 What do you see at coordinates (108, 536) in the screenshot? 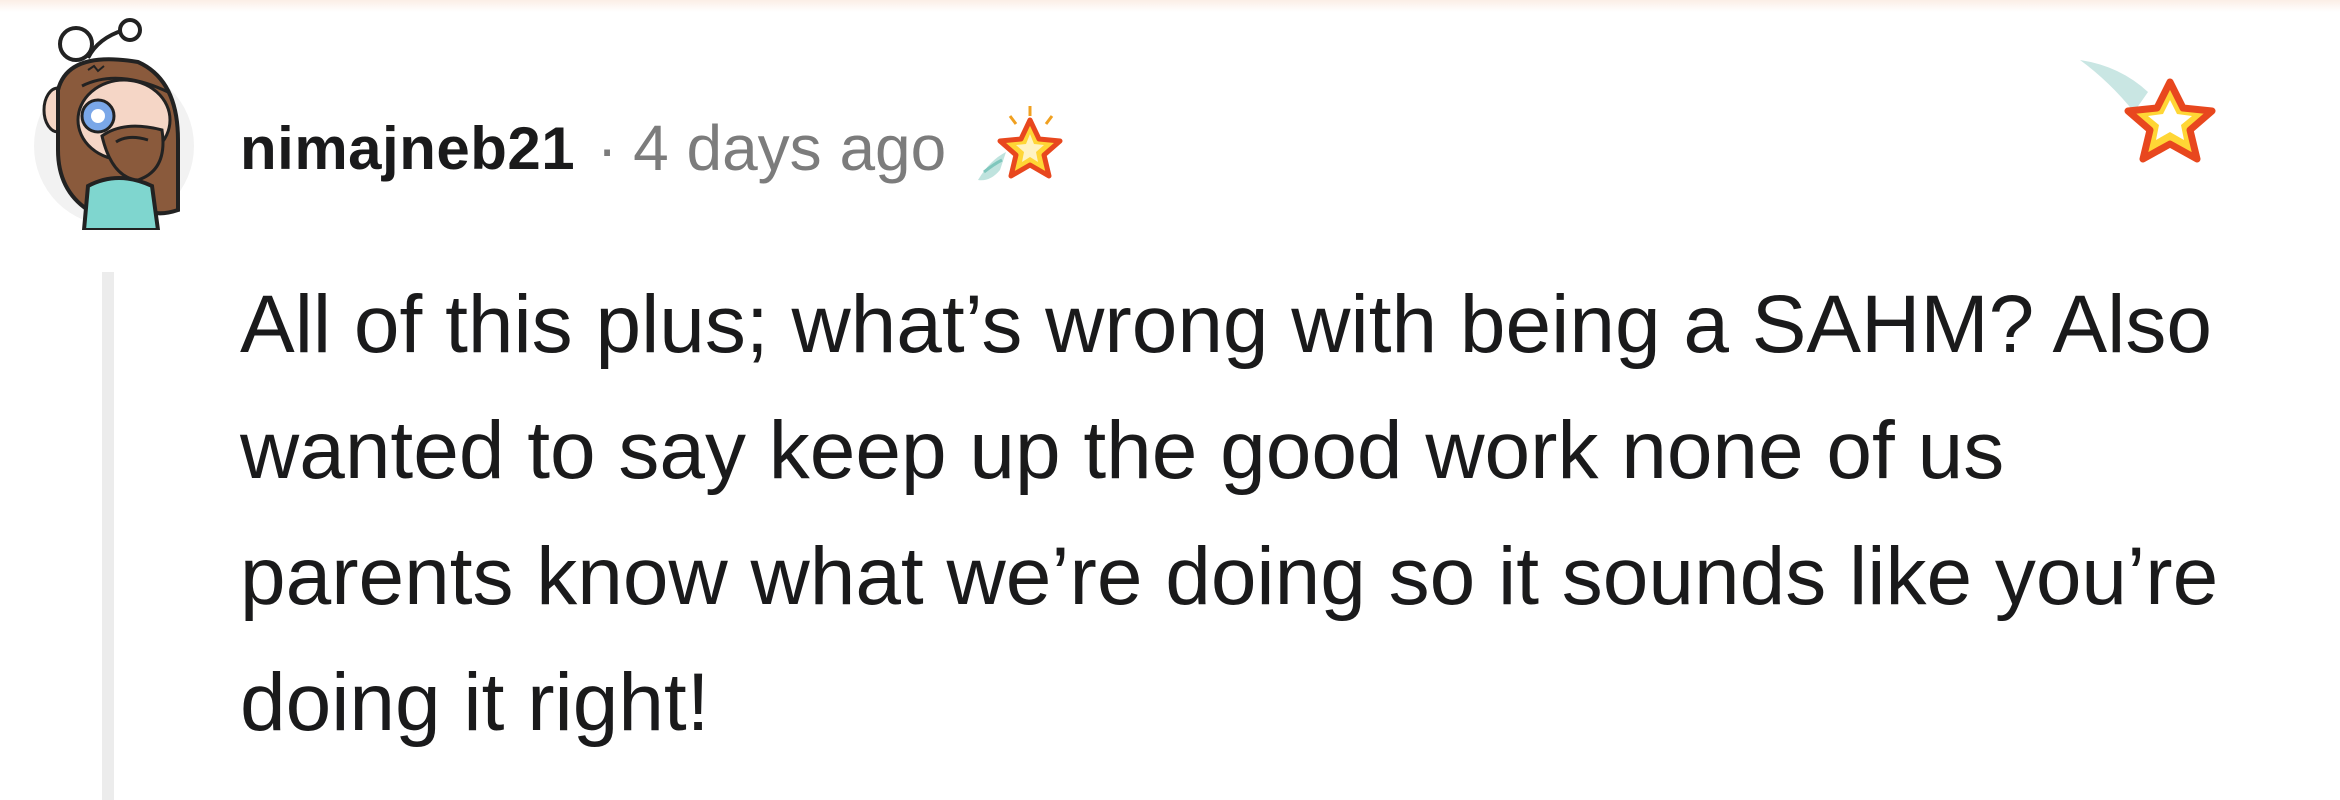
I see `thread-line` at bounding box center [108, 536].